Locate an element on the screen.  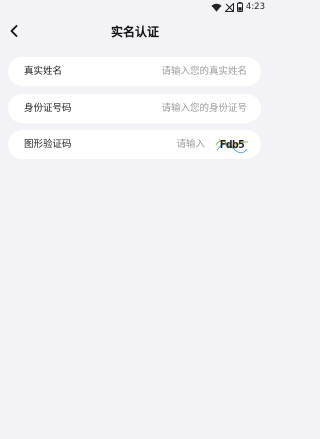
status-icons: 4:23 is located at coordinates (238, 7).